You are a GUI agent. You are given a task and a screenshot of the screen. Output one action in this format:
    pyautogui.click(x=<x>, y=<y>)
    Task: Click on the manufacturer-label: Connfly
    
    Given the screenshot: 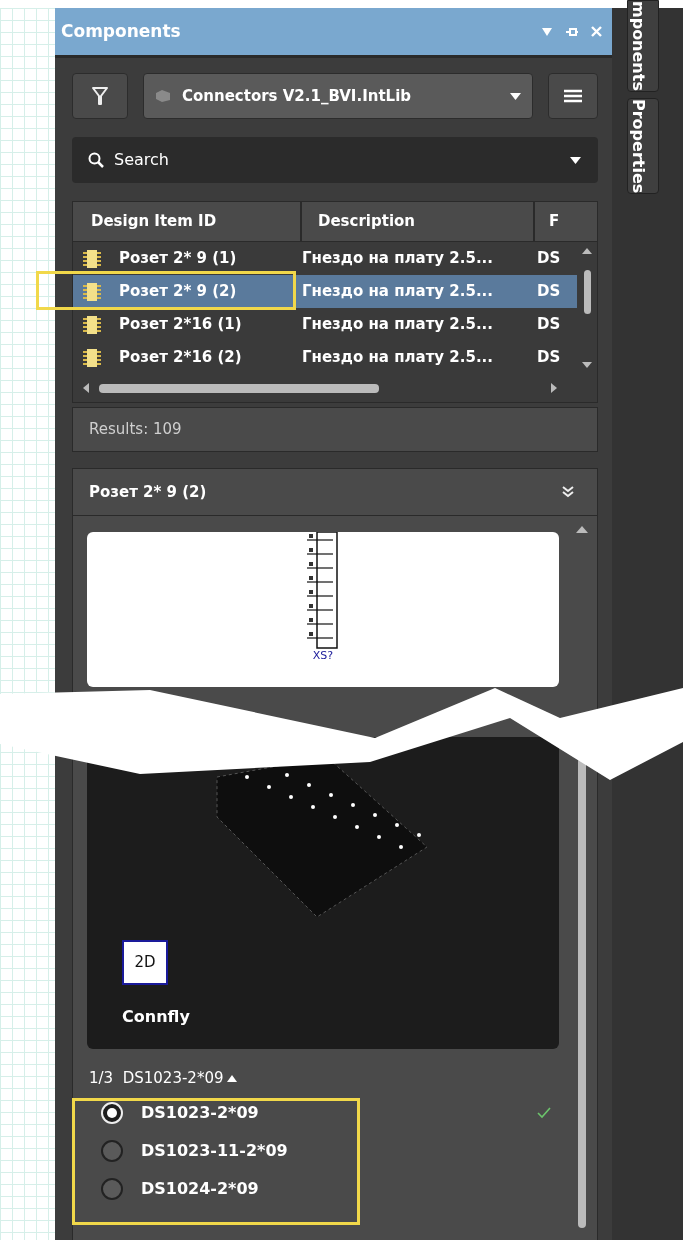 What is the action you would take?
    pyautogui.click(x=156, y=1017)
    